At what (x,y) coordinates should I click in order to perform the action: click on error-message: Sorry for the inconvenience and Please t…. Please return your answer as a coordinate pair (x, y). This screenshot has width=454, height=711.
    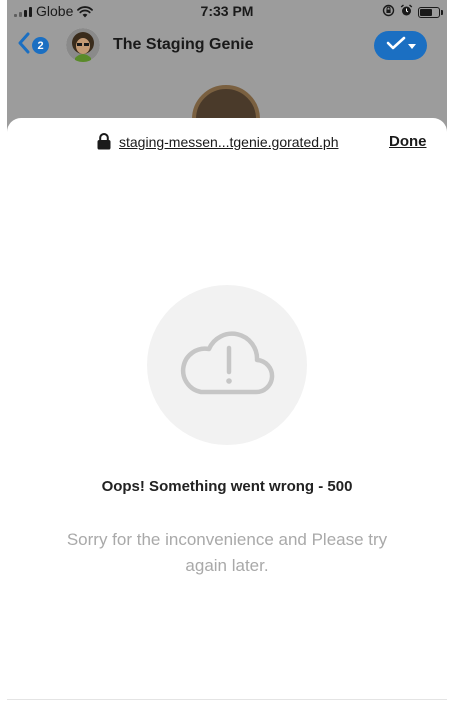
    Looking at the image, I should click on (227, 552).